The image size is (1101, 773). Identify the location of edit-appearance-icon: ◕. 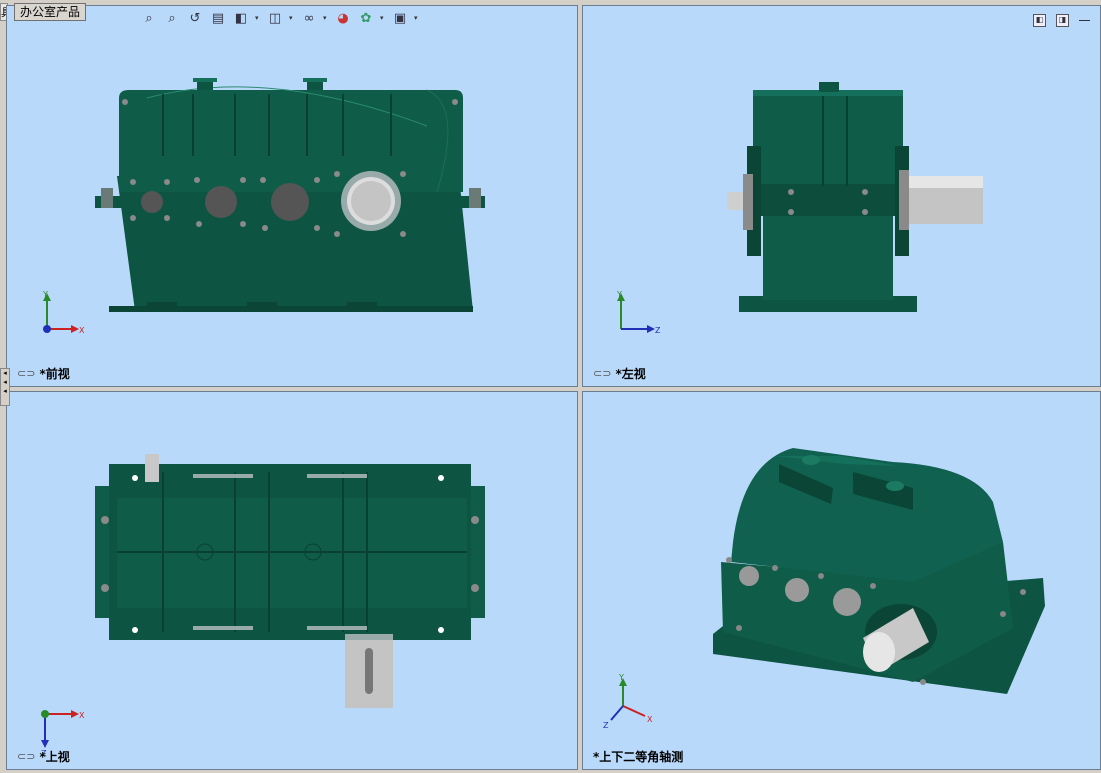
(343, 18).